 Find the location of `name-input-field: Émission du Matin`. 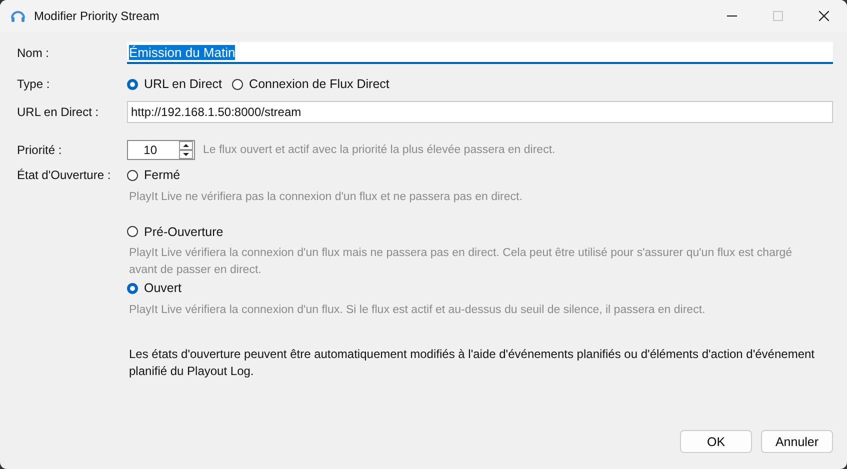

name-input-field: Émission du Matin is located at coordinates (480, 53).